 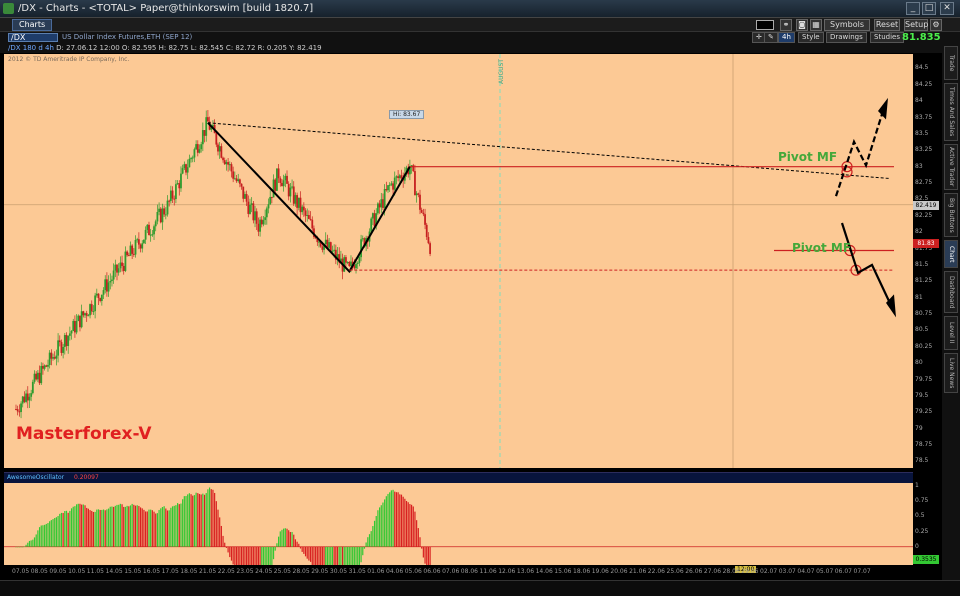 I want to click on minimize-button: _, so click(x=913, y=8).